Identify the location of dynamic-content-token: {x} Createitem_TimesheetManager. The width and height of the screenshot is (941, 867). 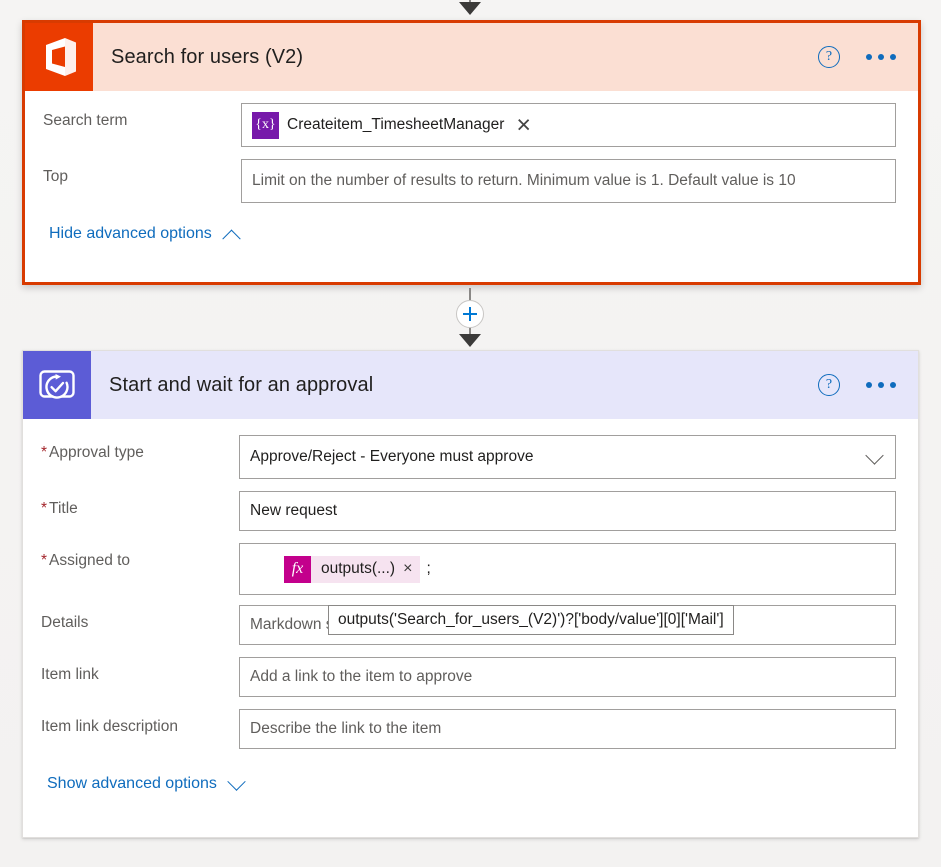
(381, 125).